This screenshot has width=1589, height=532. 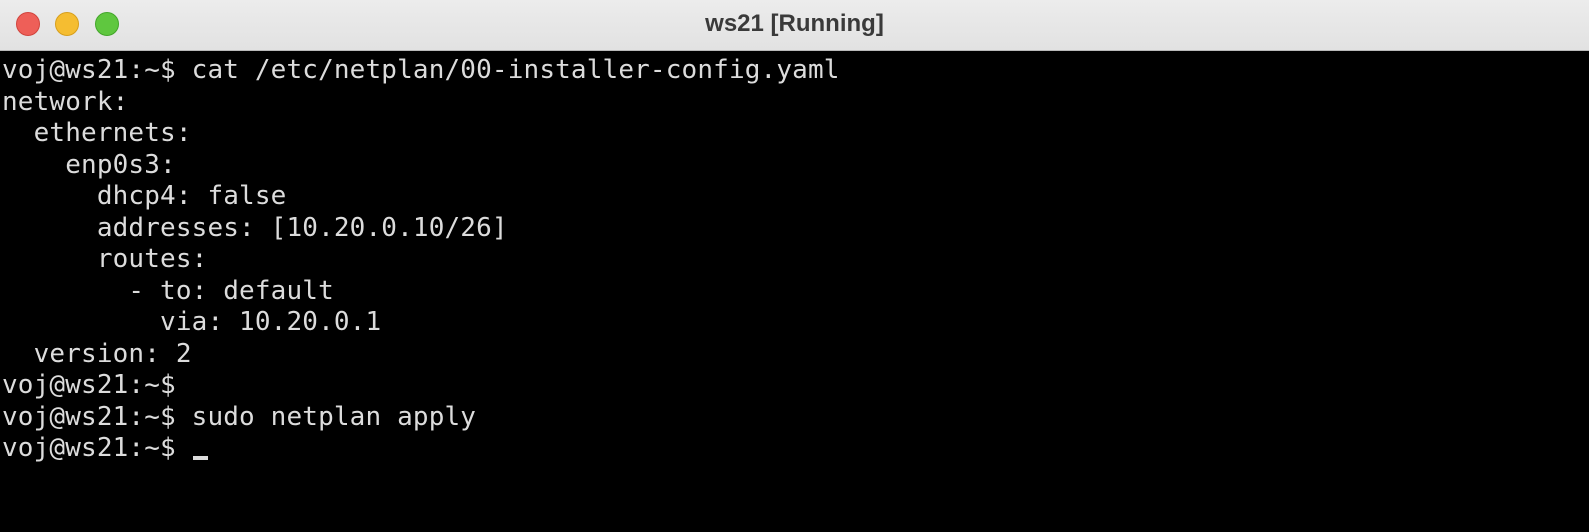 I want to click on terminal-line: routes:, so click(x=105, y=259).